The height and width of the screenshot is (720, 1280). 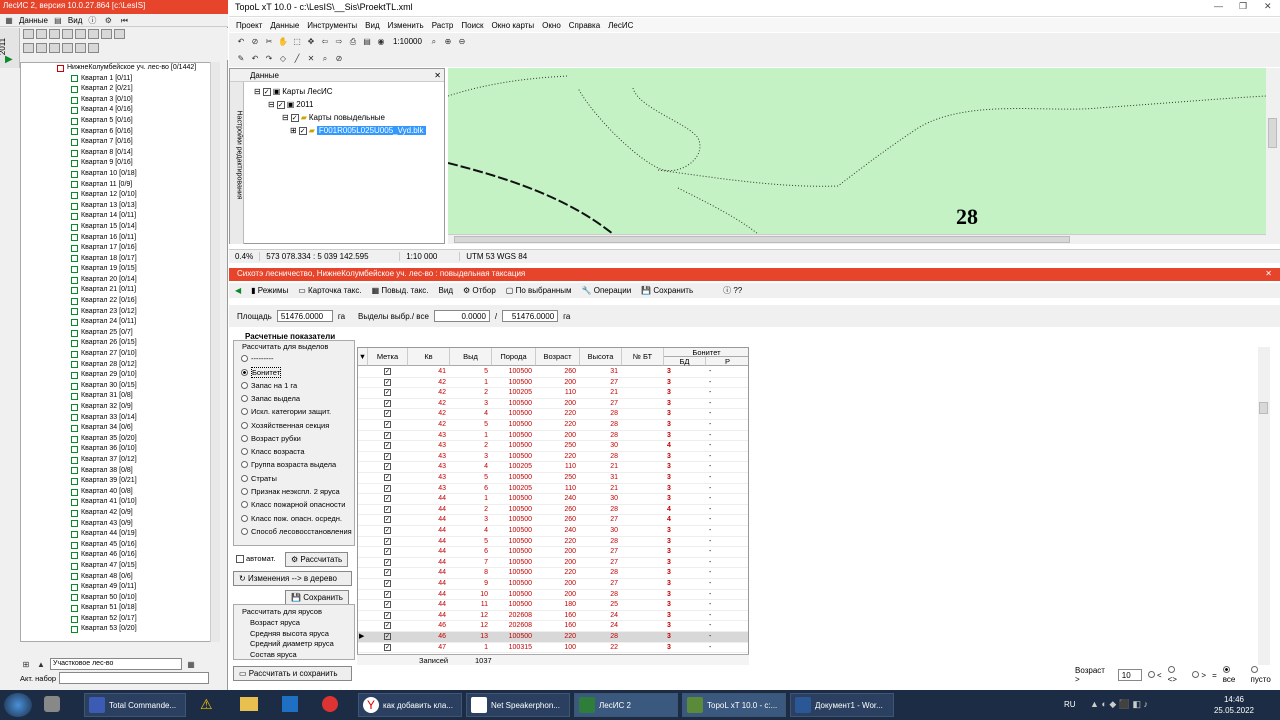 What do you see at coordinates (119, 502) in the screenshot?
I see `tree-item-kvartal: Квартал 41 [0/10]` at bounding box center [119, 502].